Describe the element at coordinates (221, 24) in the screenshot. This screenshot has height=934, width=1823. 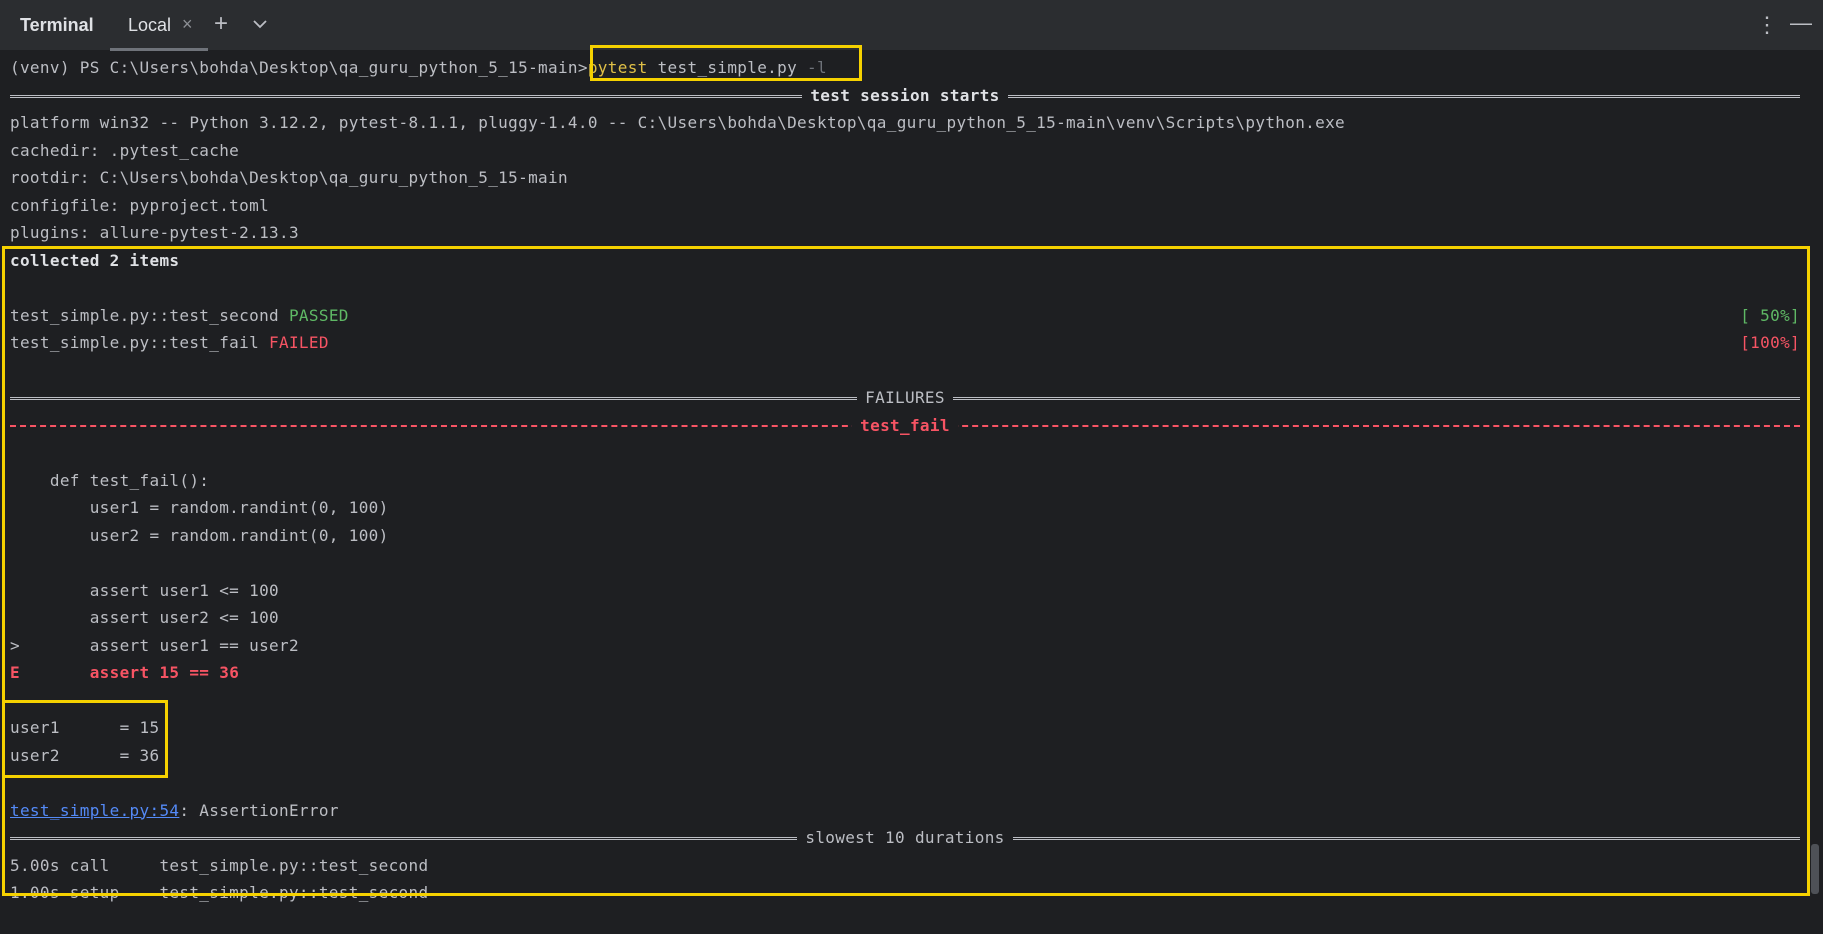
I see `add-tab-icon: +` at that location.